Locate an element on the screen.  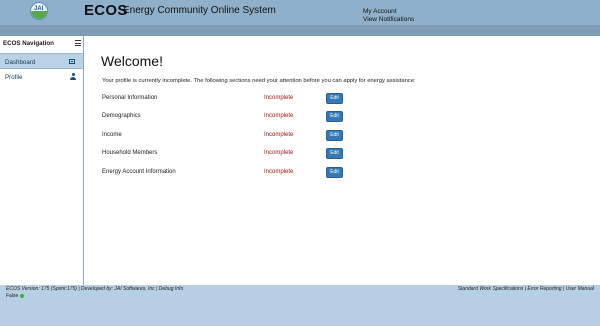
section-name: Energy Account Information is located at coordinates (139, 172).